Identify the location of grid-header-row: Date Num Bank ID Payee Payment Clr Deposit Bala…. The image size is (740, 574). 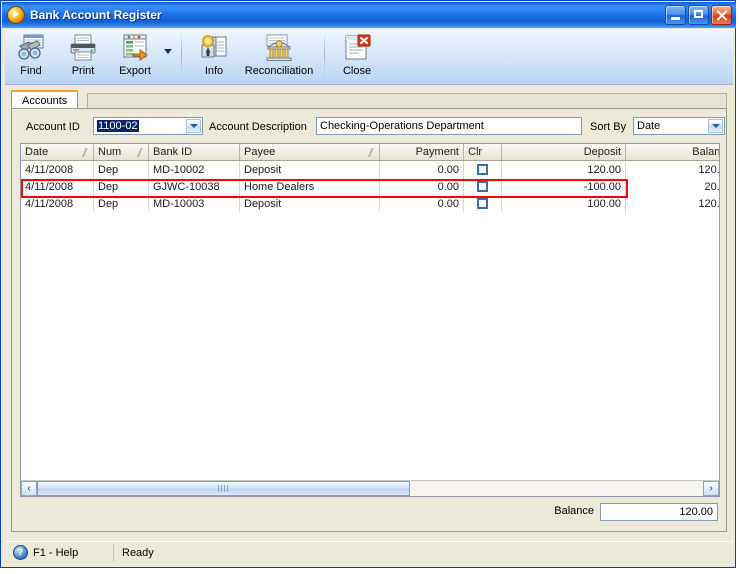
(370, 152).